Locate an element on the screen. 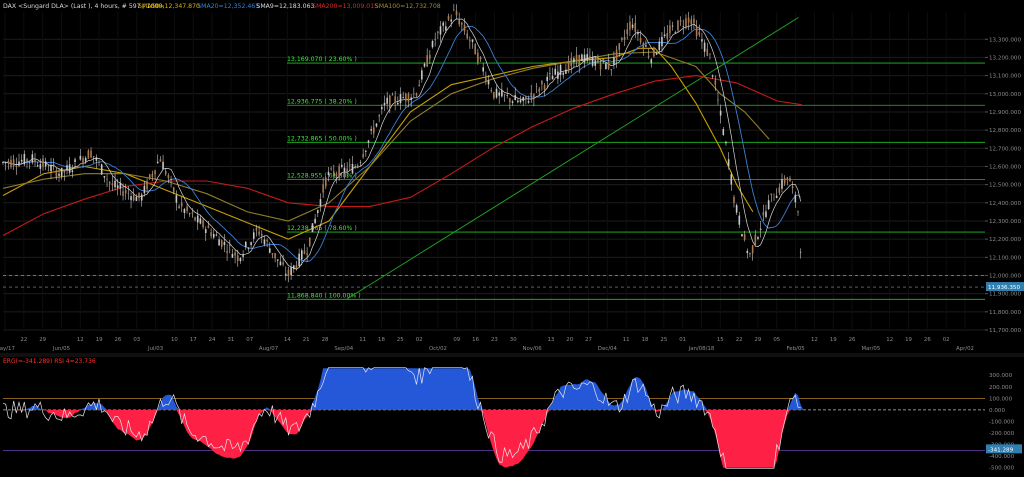  osc-tick-label: -200.000 is located at coordinates (1002, 434).